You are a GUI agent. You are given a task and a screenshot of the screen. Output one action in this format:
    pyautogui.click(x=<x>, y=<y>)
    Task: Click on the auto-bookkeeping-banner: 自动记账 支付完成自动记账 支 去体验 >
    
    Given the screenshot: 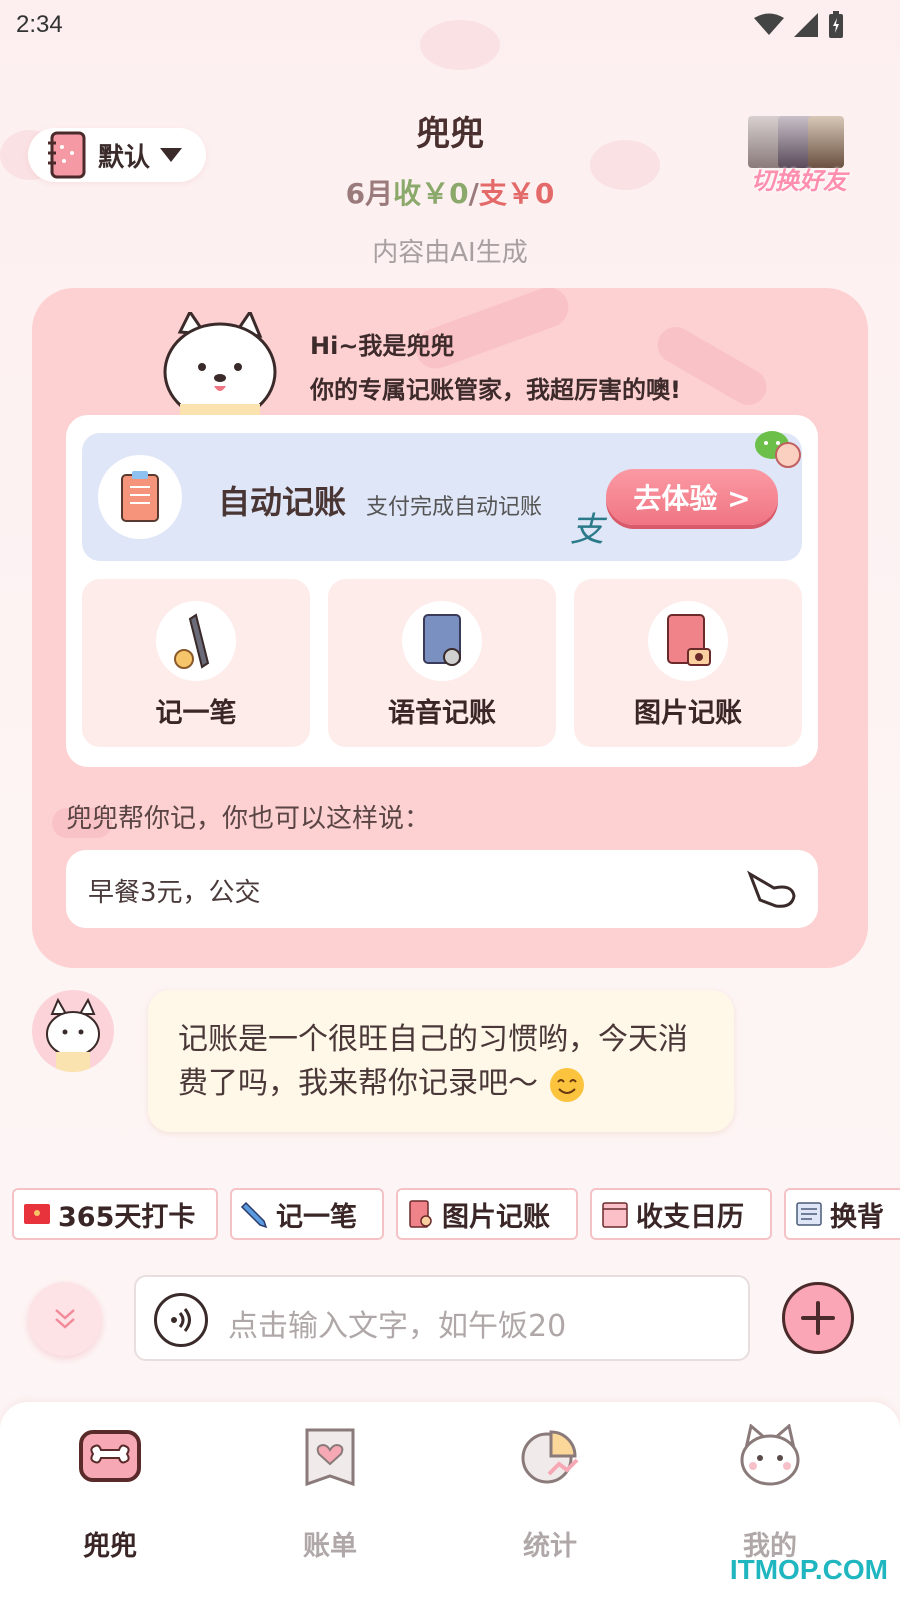 What is the action you would take?
    pyautogui.click(x=442, y=496)
    